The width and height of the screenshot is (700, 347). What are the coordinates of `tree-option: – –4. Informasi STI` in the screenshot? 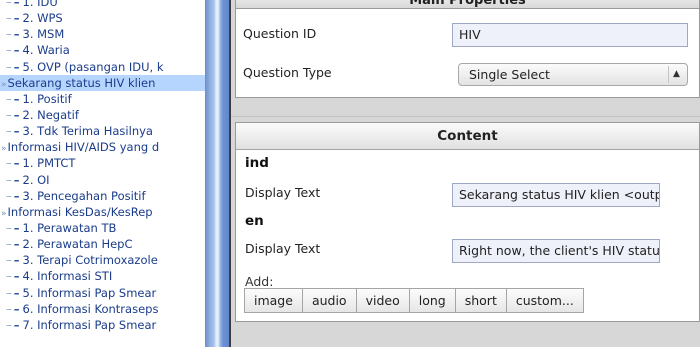 It's located at (102, 276).